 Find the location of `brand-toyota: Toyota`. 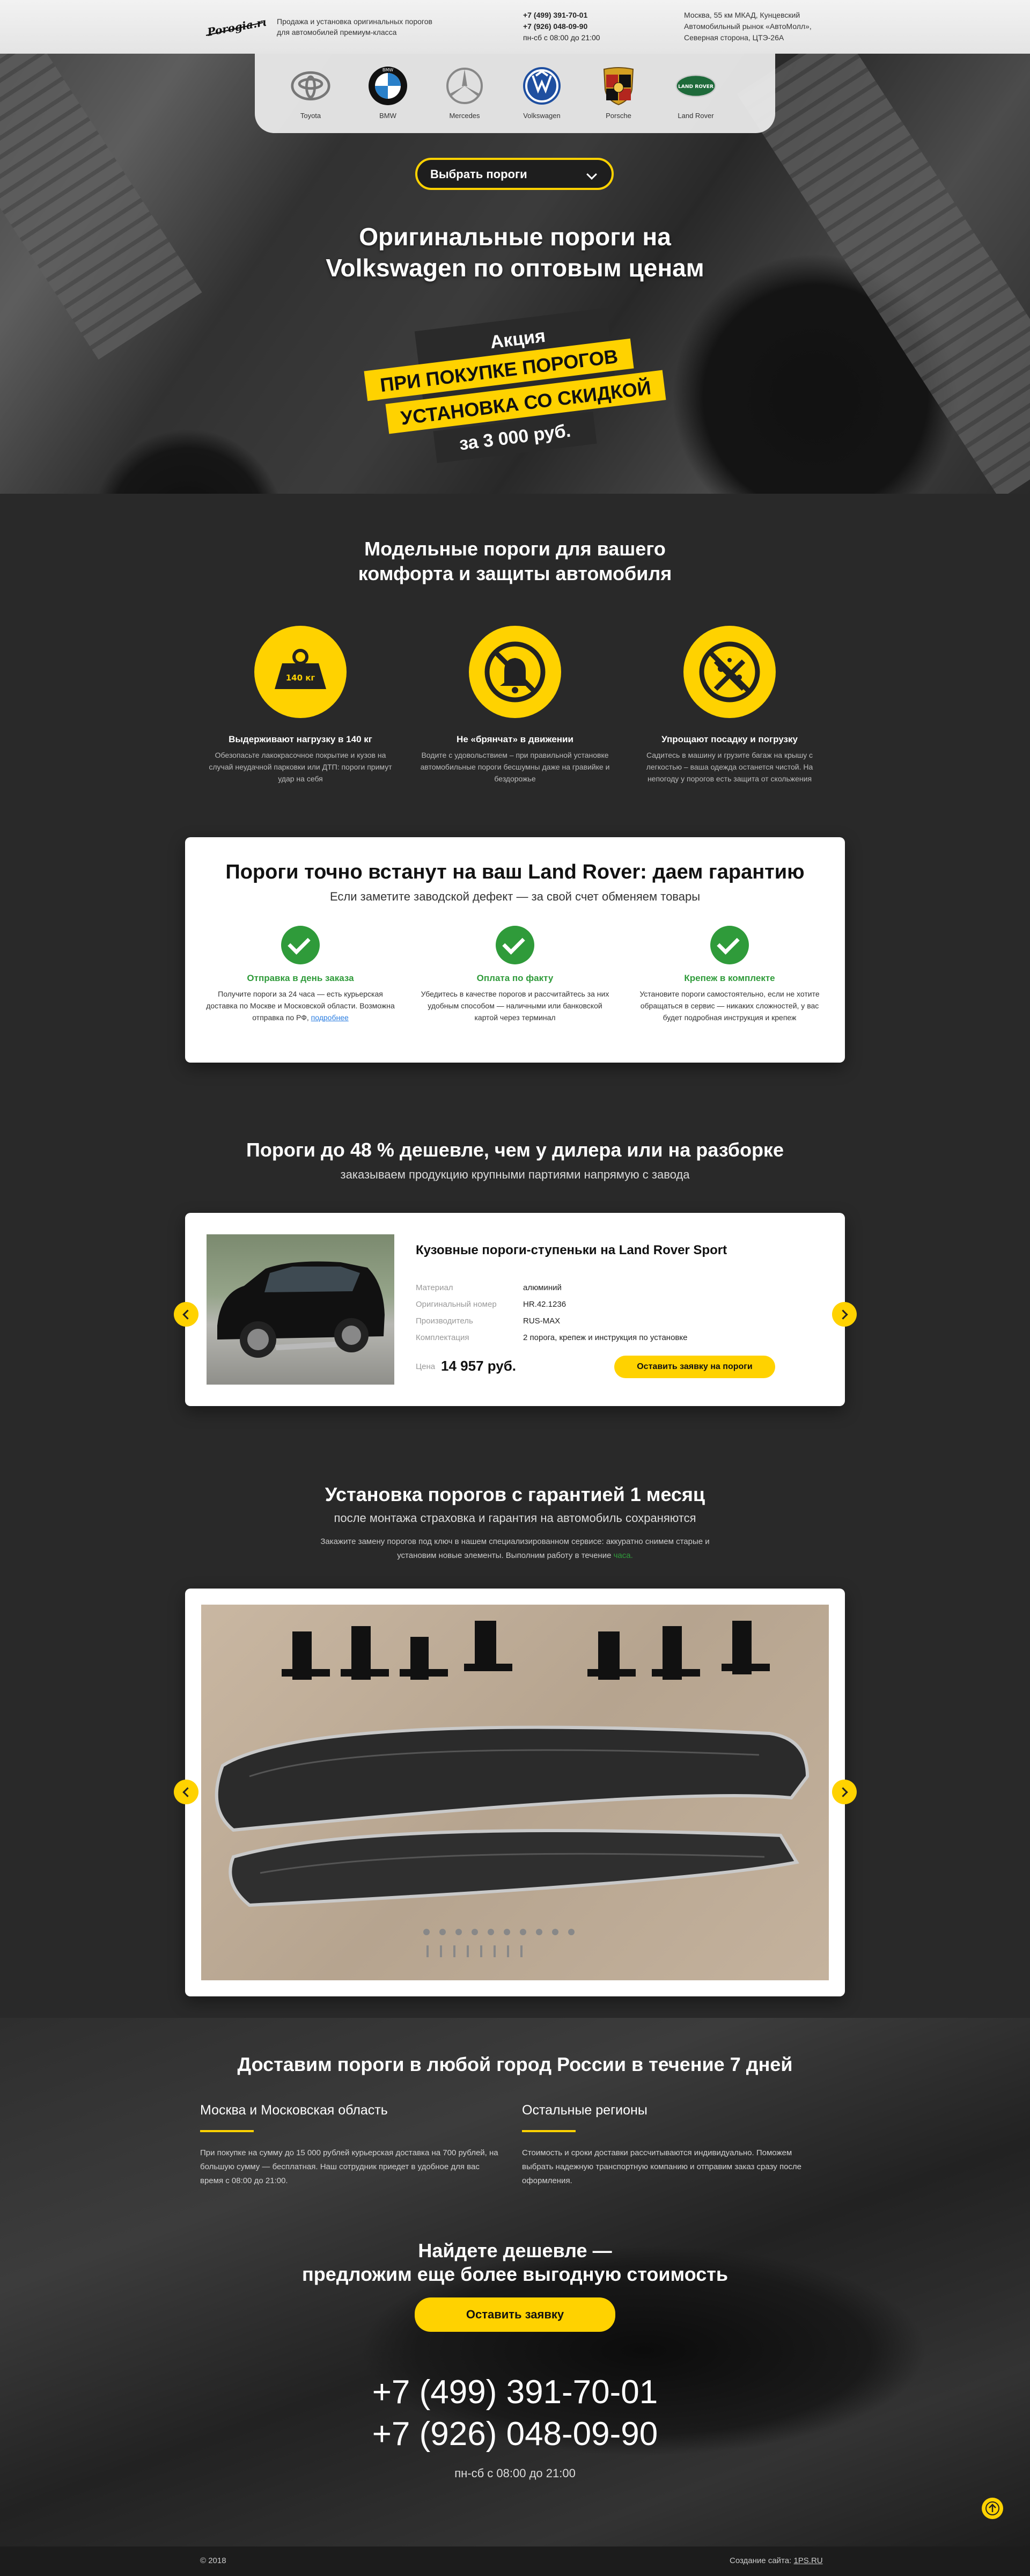

brand-toyota: Toyota is located at coordinates (310, 92).